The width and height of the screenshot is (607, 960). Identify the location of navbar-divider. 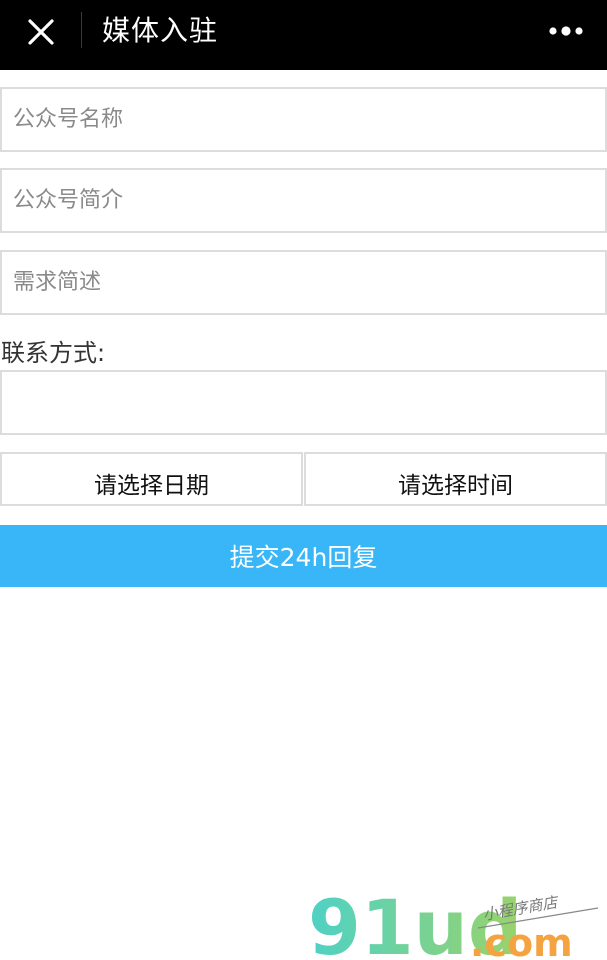
(81, 30).